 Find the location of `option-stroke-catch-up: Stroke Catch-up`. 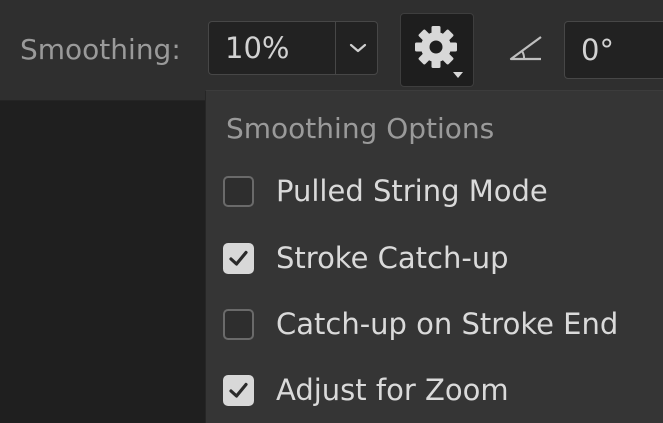

option-stroke-catch-up: Stroke Catch-up is located at coordinates (438, 260).